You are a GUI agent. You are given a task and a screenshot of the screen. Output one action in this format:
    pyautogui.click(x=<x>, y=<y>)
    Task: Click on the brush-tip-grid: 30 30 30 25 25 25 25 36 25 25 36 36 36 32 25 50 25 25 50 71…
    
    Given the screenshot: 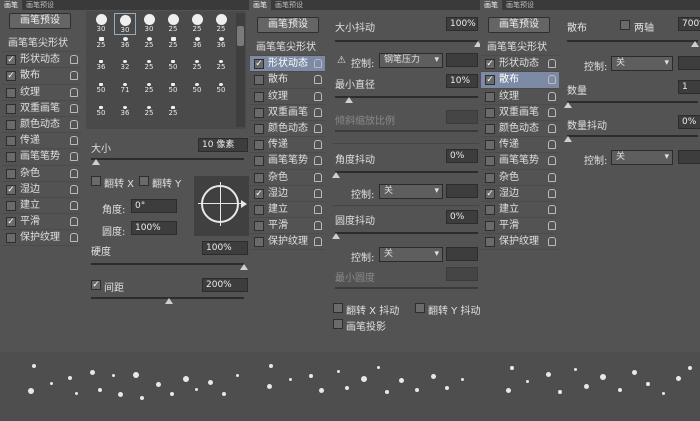 What is the action you would take?
    pyautogui.click(x=166, y=70)
    